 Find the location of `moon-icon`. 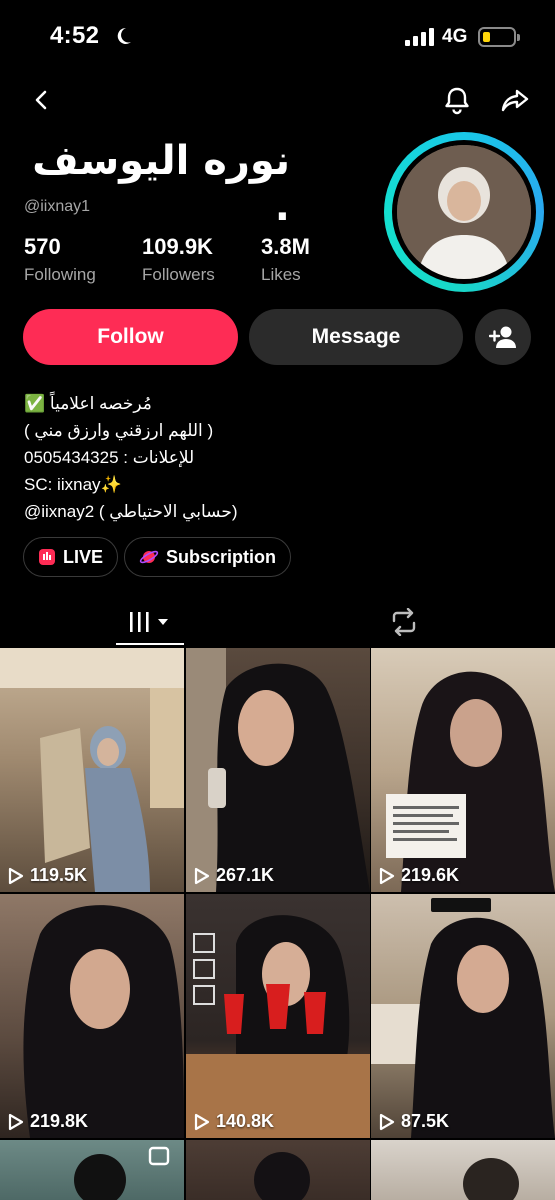

moon-icon is located at coordinates (124, 35).